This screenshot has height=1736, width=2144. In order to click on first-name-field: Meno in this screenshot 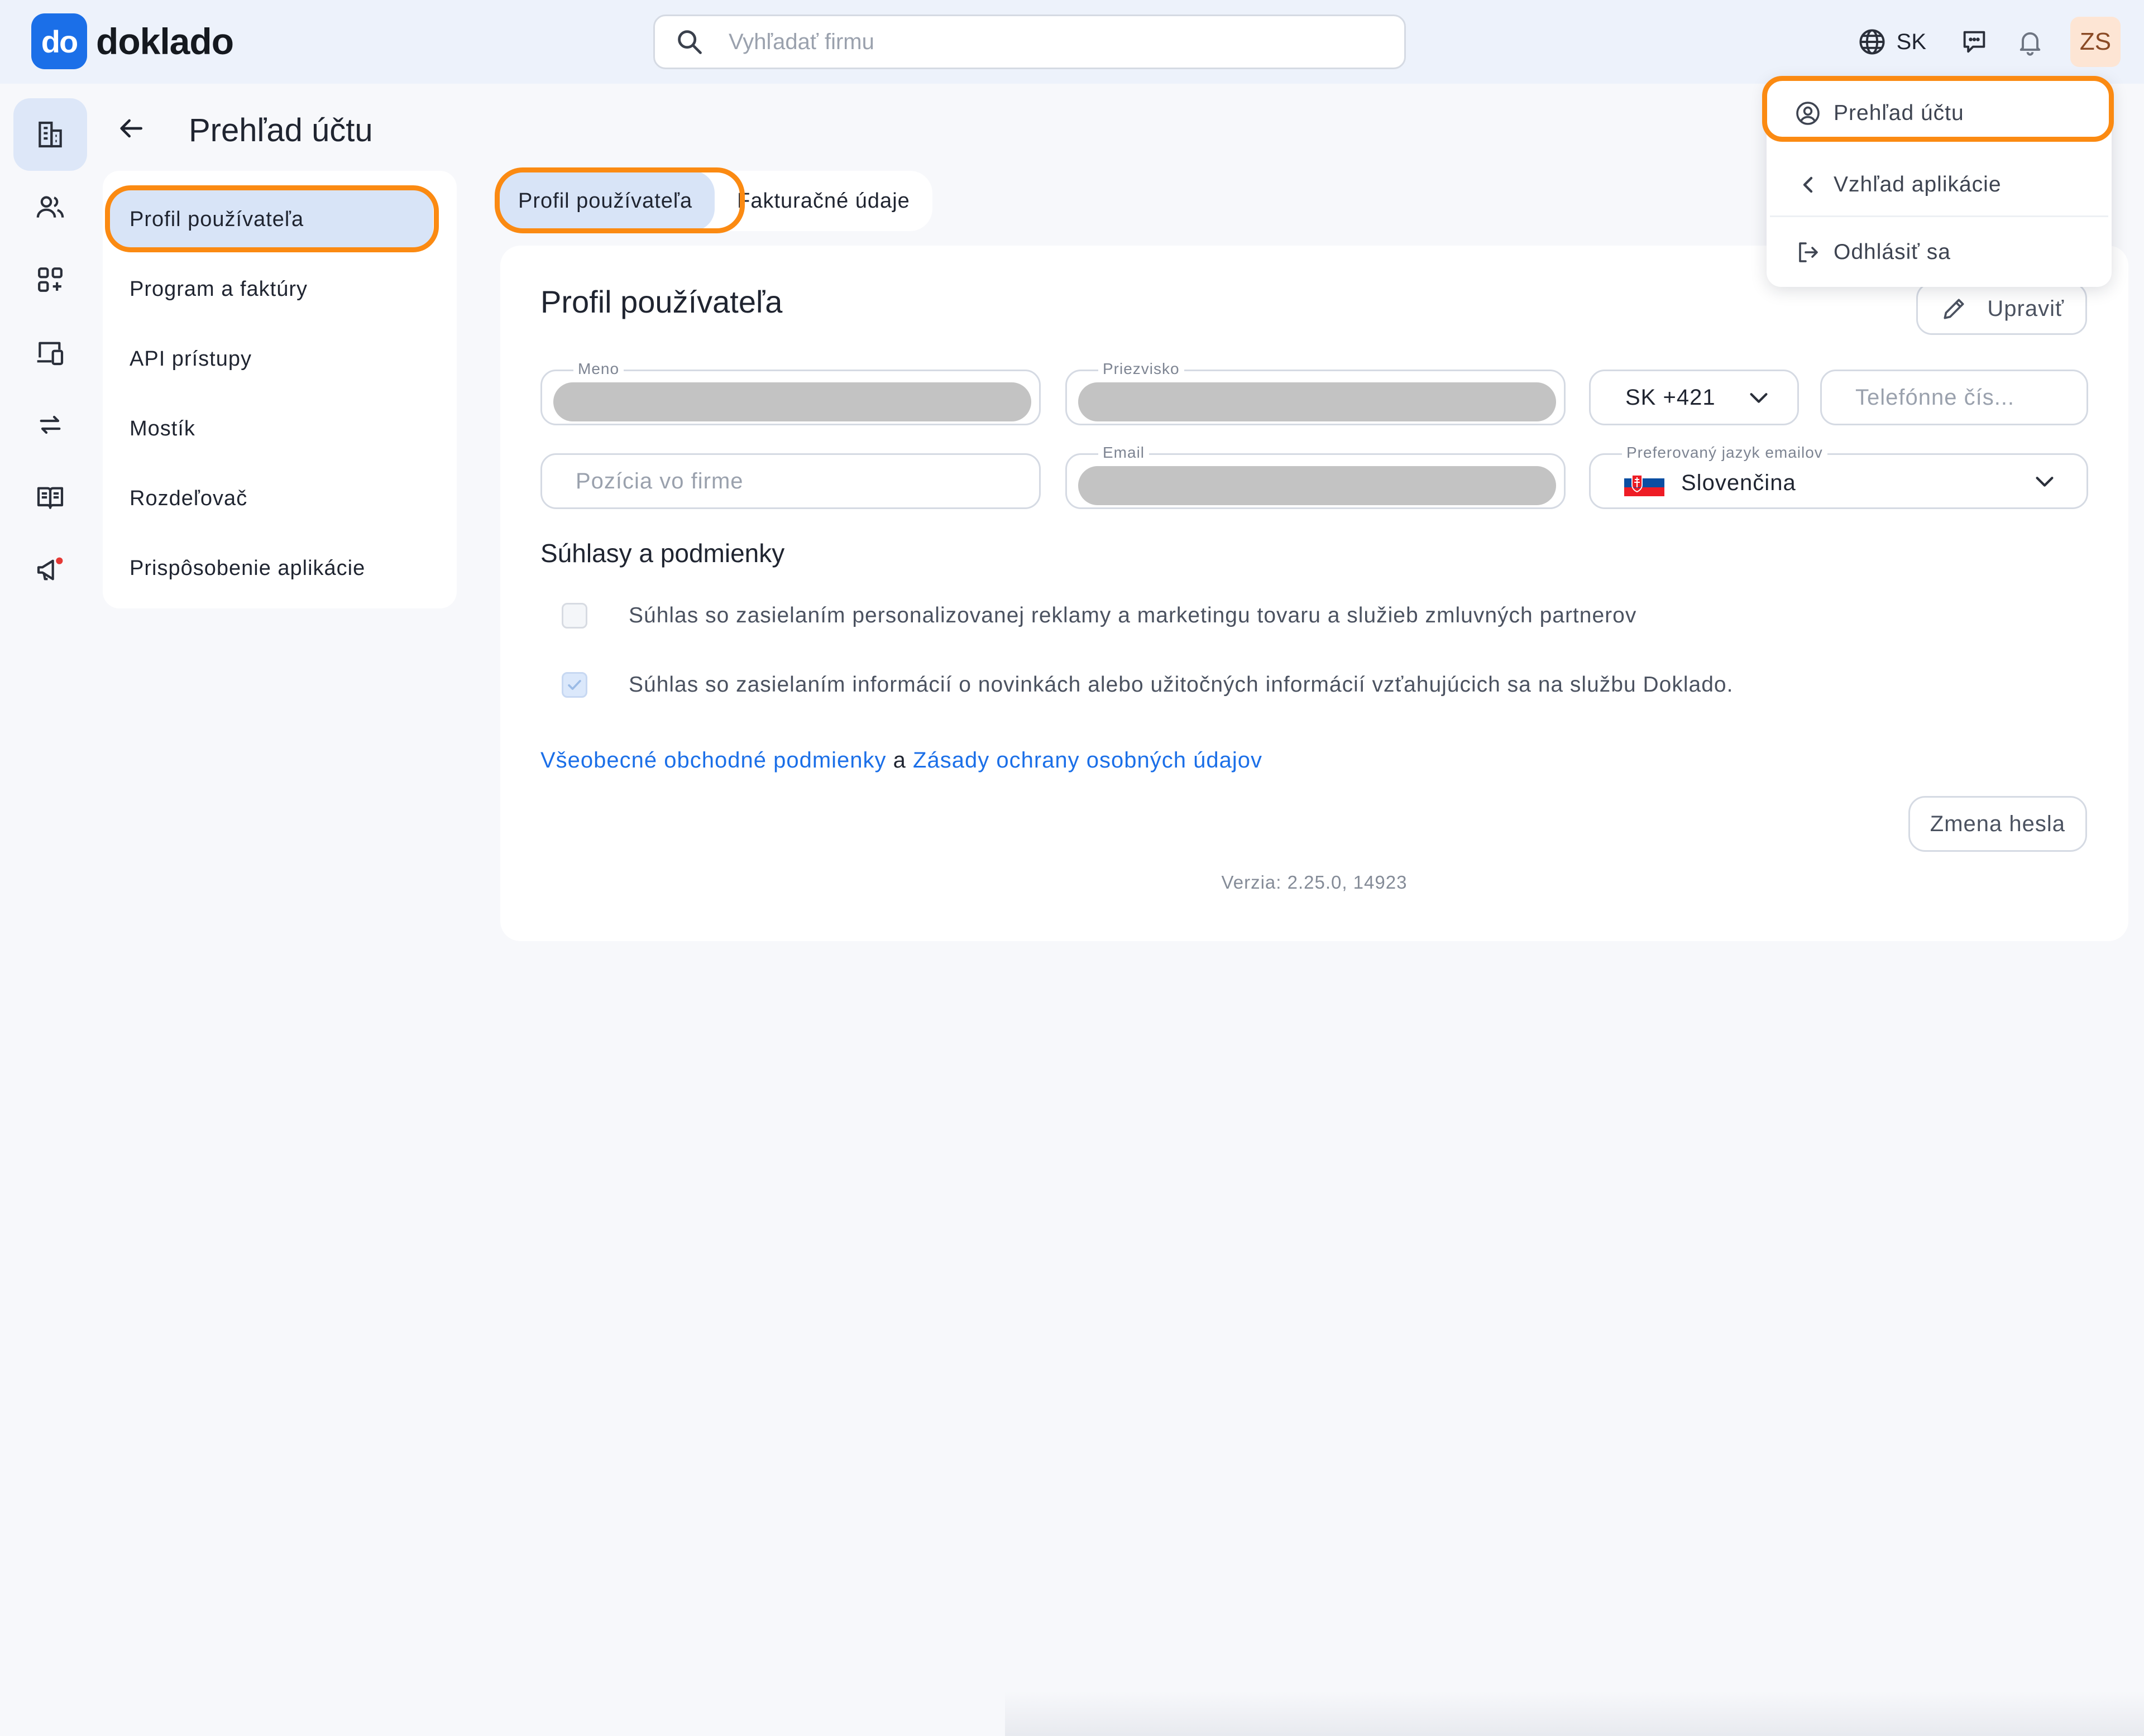, I will do `click(791, 392)`.